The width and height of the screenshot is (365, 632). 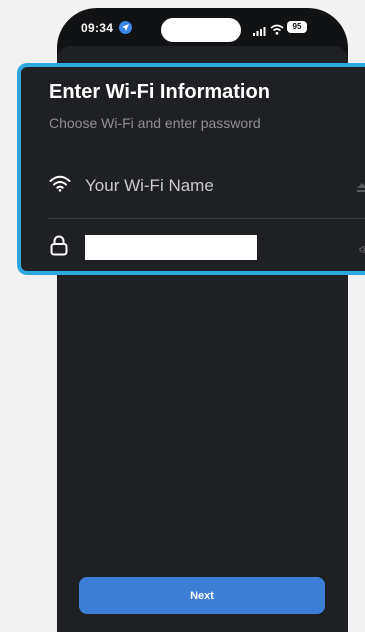 I want to click on location-arrow-icon, so click(x=125, y=27).